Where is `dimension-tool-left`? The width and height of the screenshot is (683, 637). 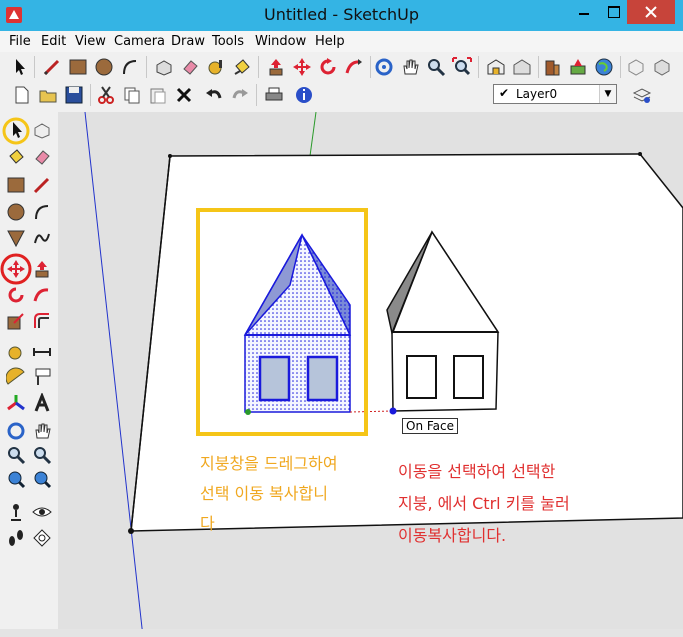 dimension-tool-left is located at coordinates (42, 352).